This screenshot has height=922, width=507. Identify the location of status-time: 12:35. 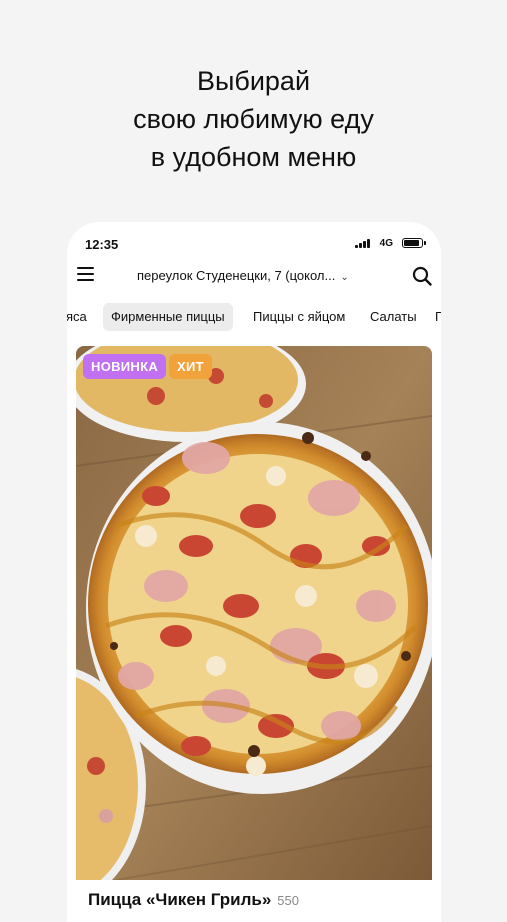
(102, 244).